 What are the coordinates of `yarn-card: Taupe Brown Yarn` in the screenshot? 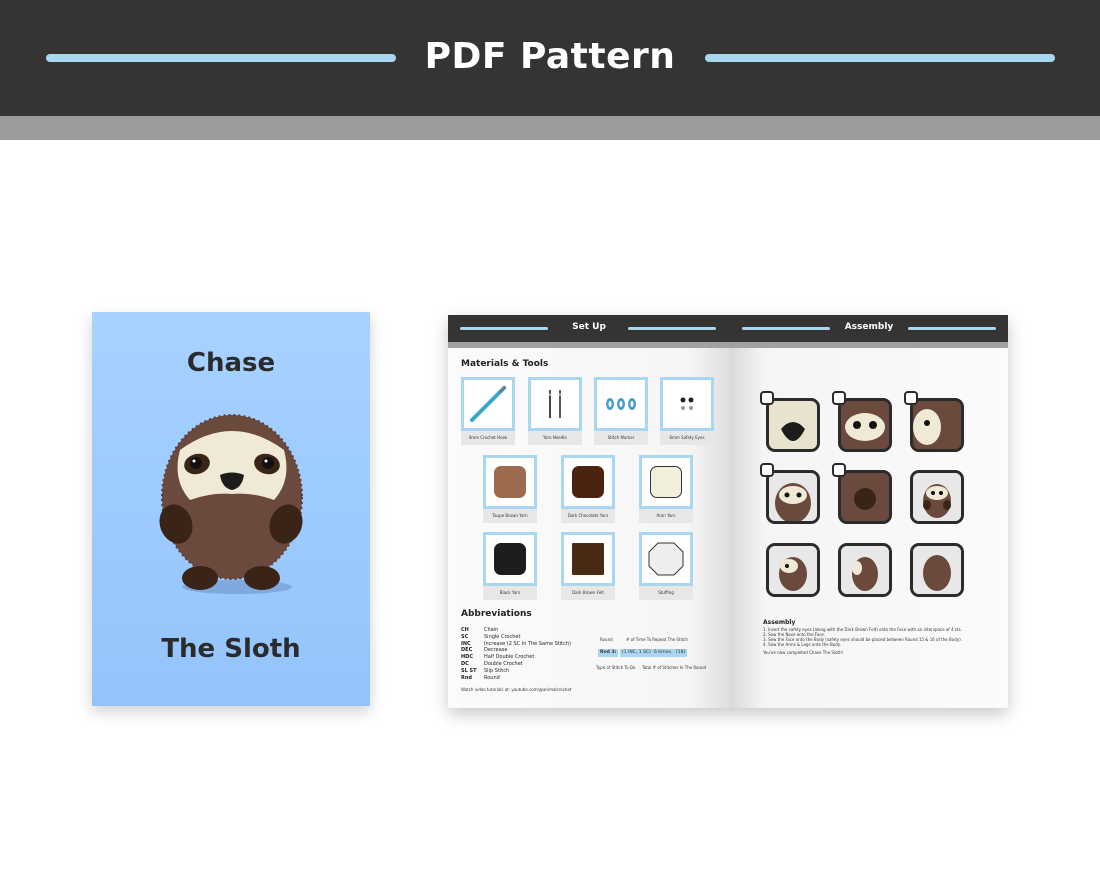 It's located at (510, 489).